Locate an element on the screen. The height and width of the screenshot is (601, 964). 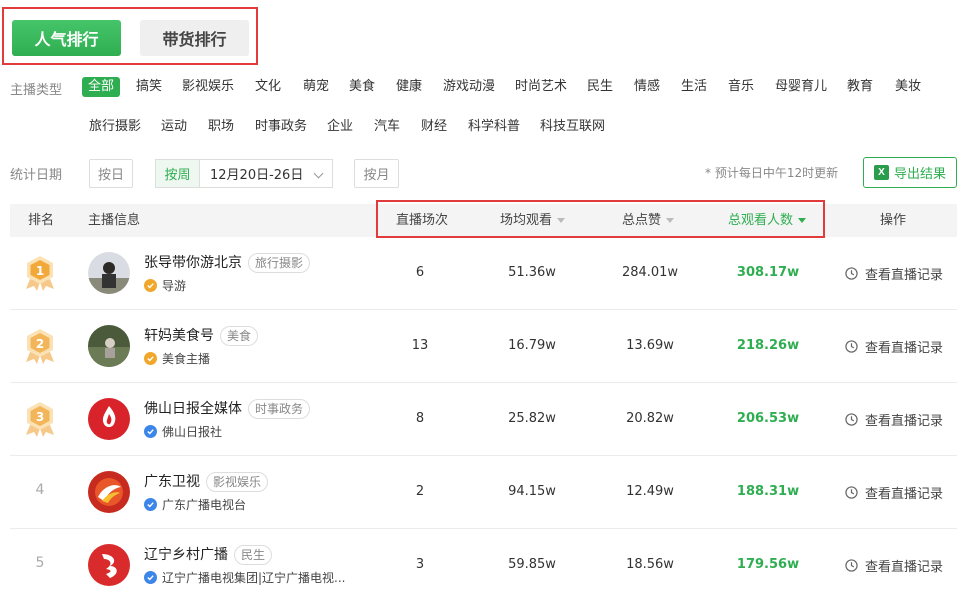
header-avg-viewers: 场均观看 is located at coordinates (533, 220).